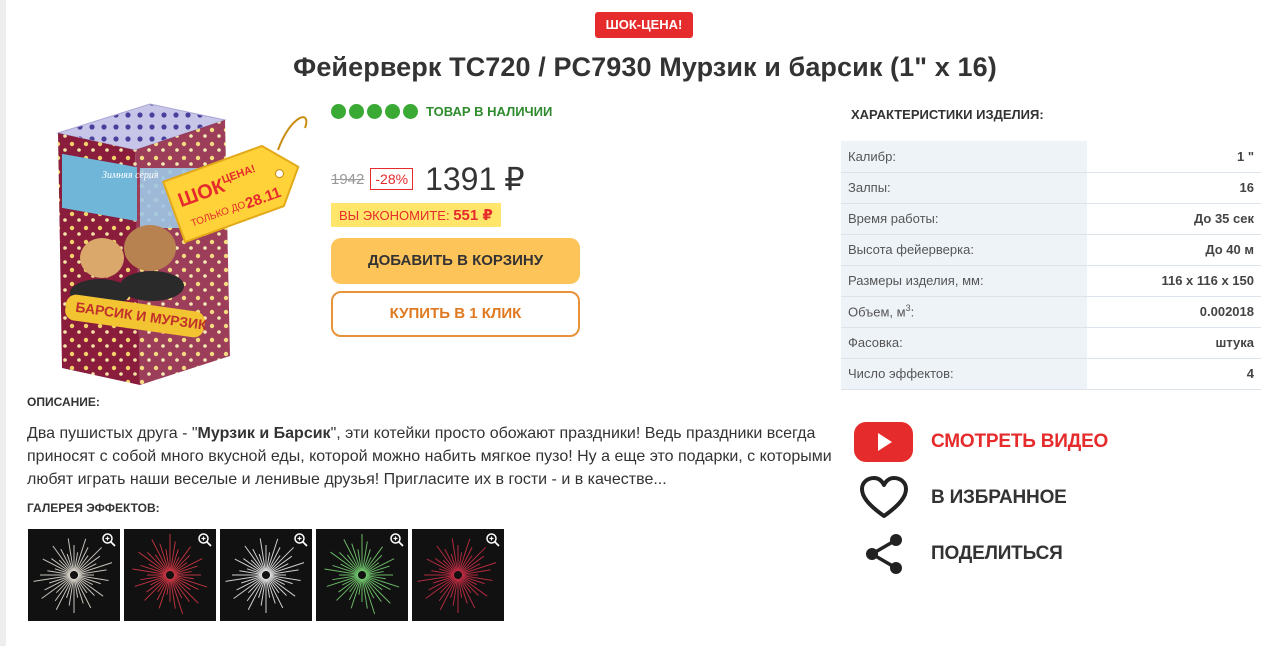 This screenshot has height=646, width=1280. Describe the element at coordinates (264, 433) in the screenshot. I see `description-text-bold: Мурзик и Барсик` at that location.